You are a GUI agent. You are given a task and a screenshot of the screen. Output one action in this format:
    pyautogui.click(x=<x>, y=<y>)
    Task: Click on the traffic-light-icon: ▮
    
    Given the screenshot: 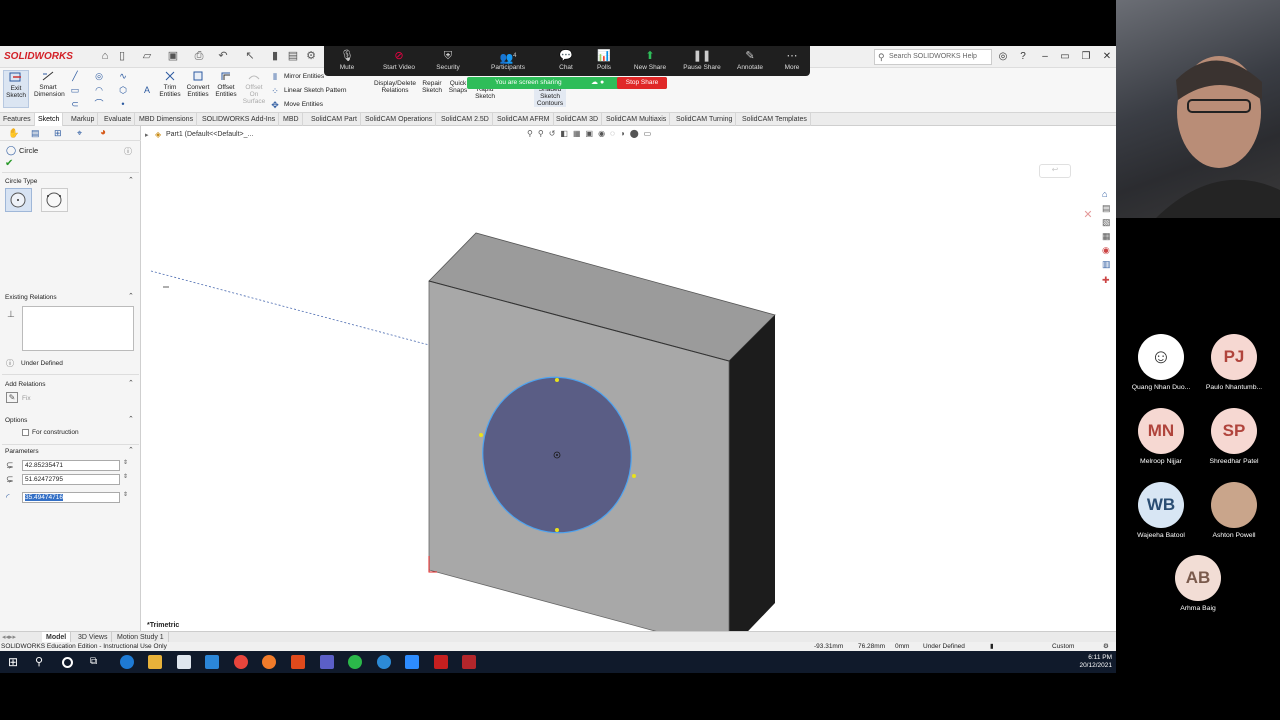 What is the action you would take?
    pyautogui.click(x=275, y=56)
    